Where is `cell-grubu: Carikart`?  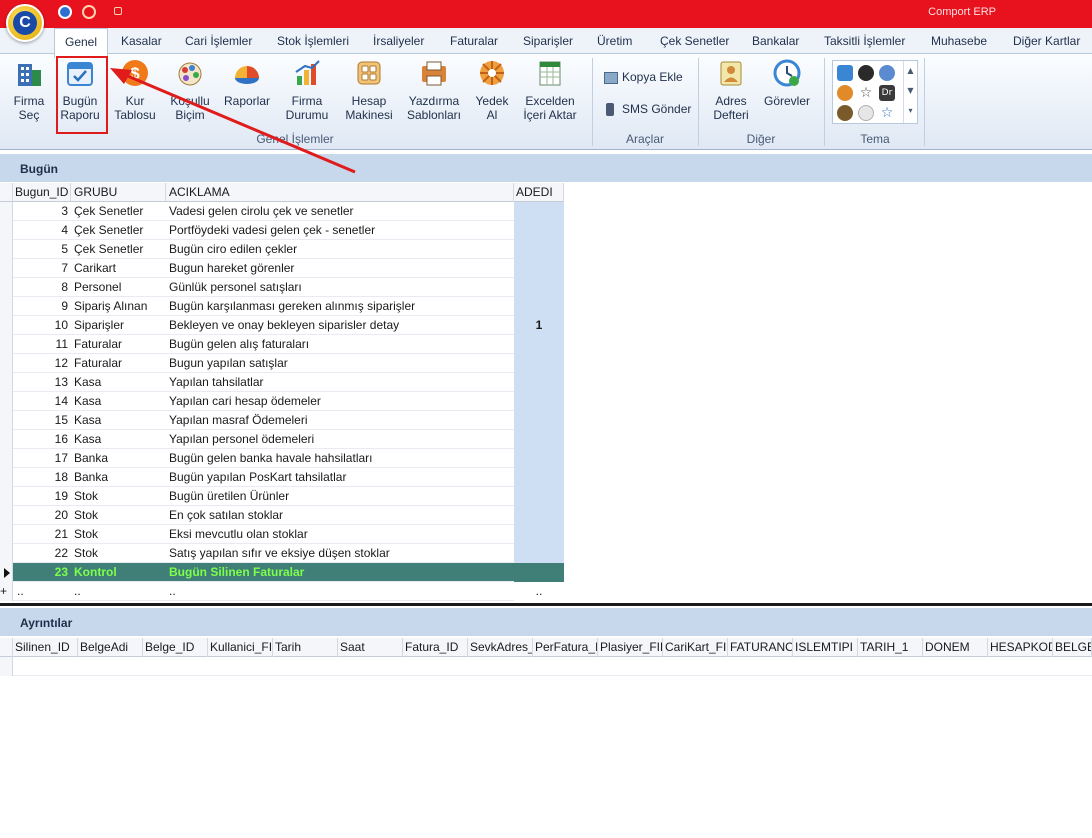 cell-grubu: Carikart is located at coordinates (118, 268).